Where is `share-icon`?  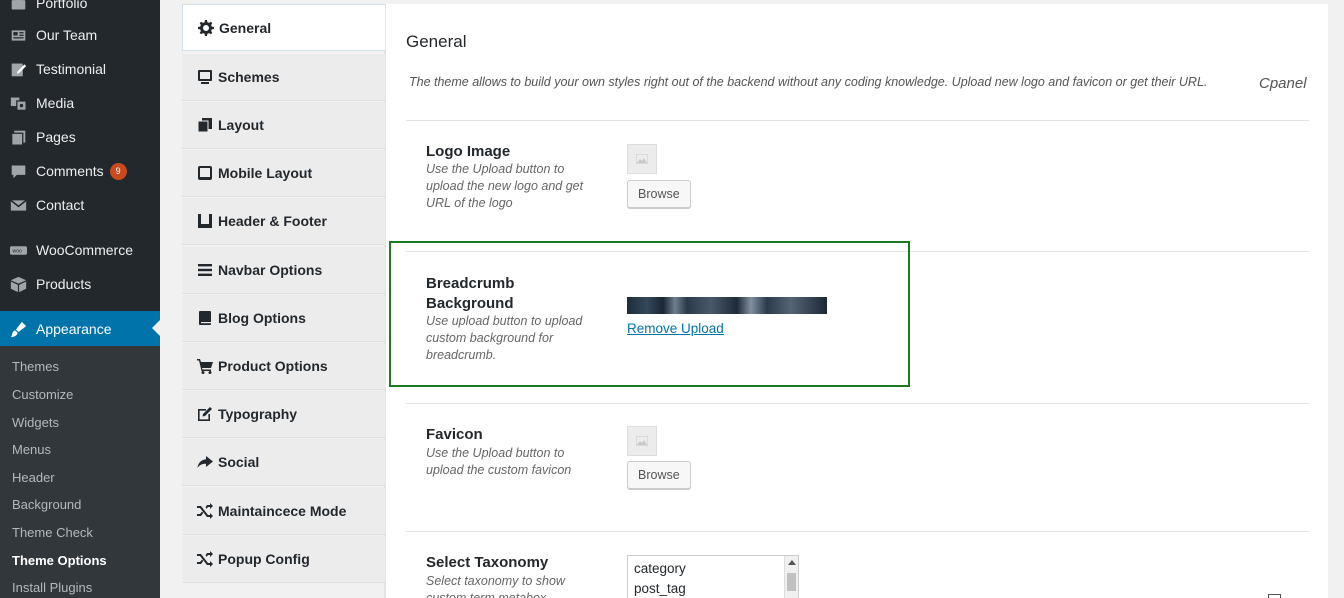 share-icon is located at coordinates (205, 462).